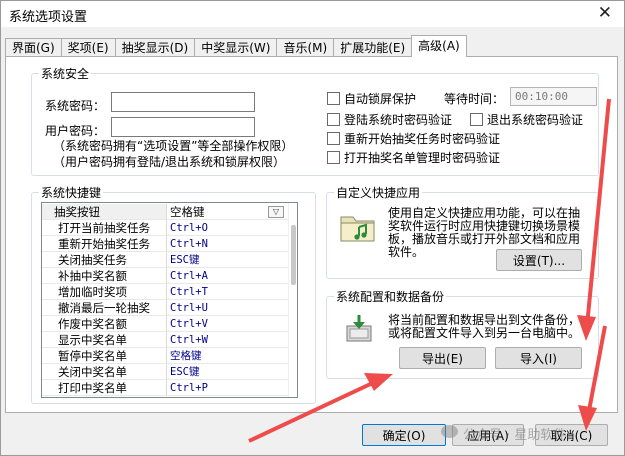 Image resolution: width=625 pixels, height=456 pixels. Describe the element at coordinates (442, 358) in the screenshot. I see `export-button: 导出(E)` at that location.